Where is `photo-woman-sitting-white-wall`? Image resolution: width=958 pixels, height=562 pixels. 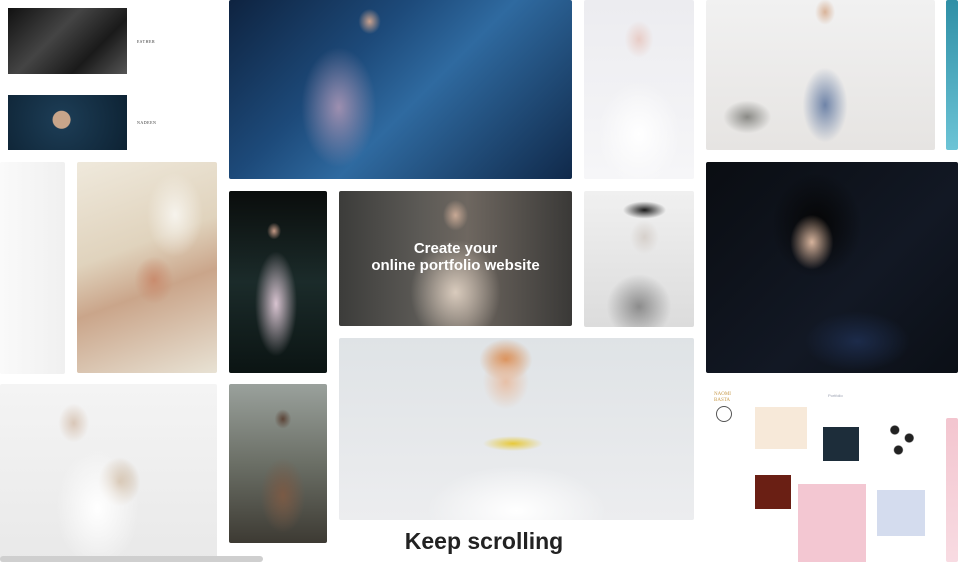
photo-woman-sitting-white-wall is located at coordinates (820, 75).